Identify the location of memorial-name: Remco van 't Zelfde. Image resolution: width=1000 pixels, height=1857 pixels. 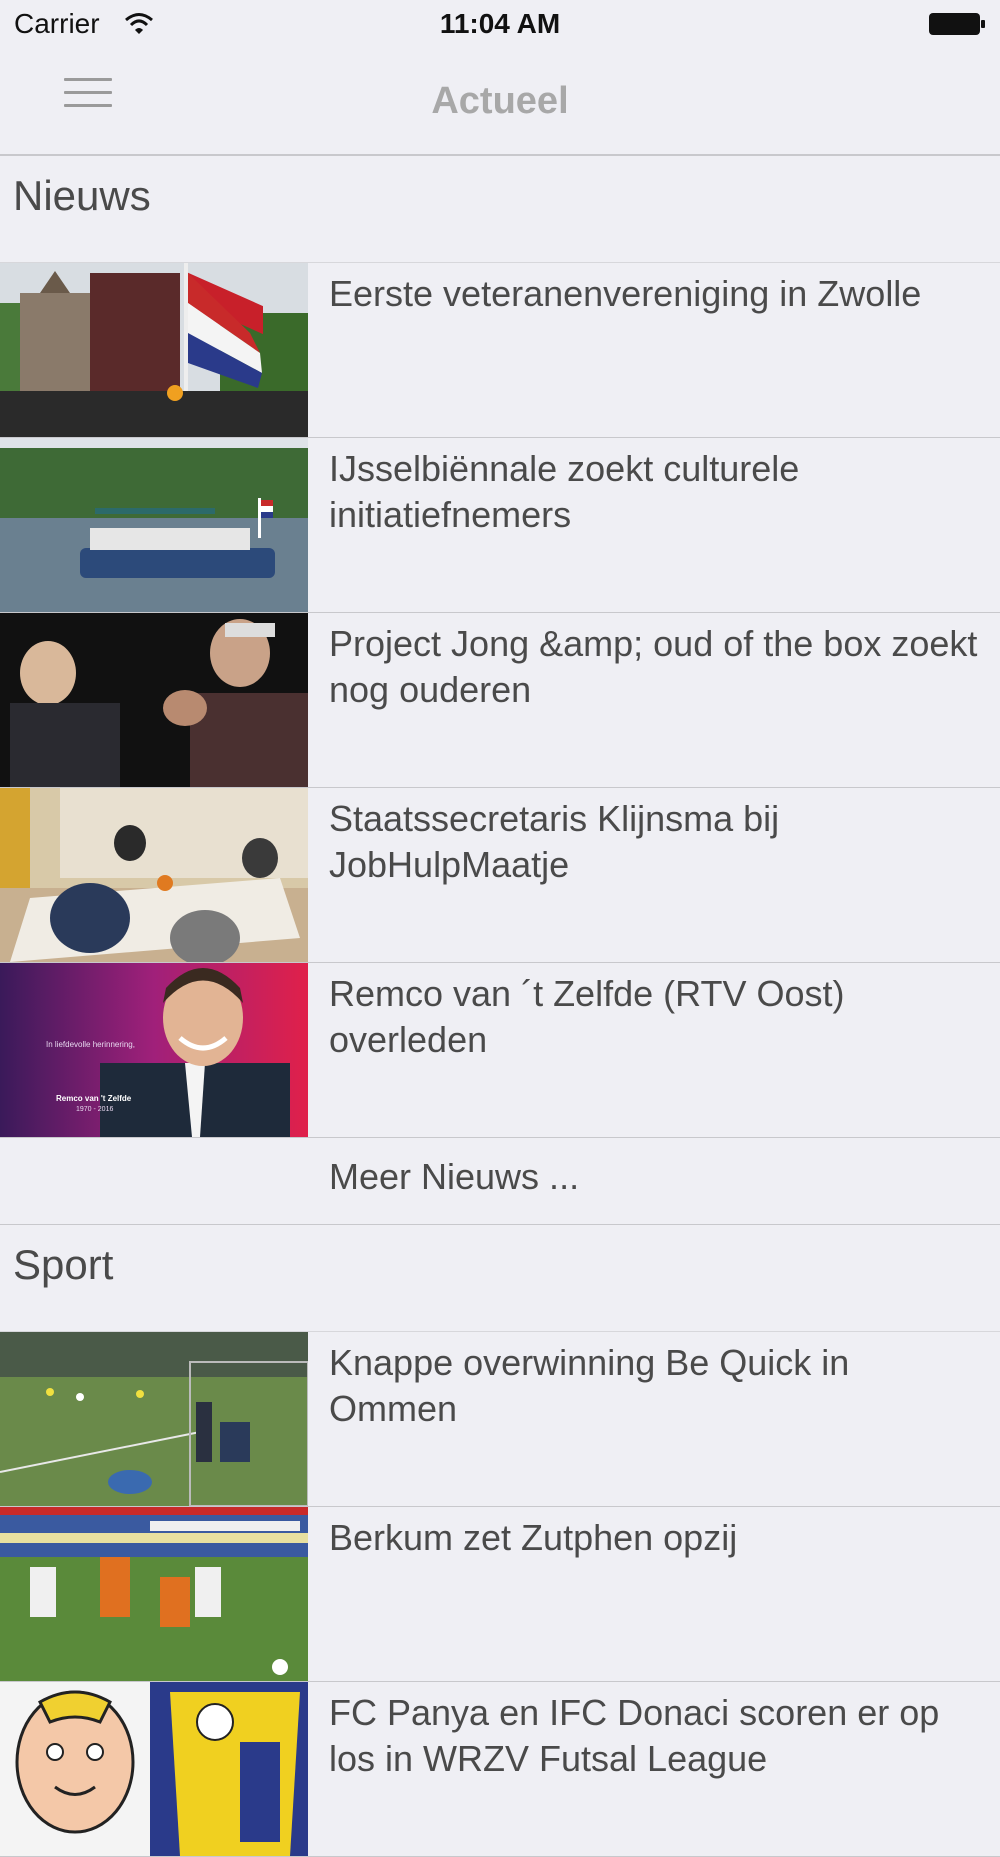
(94, 1098).